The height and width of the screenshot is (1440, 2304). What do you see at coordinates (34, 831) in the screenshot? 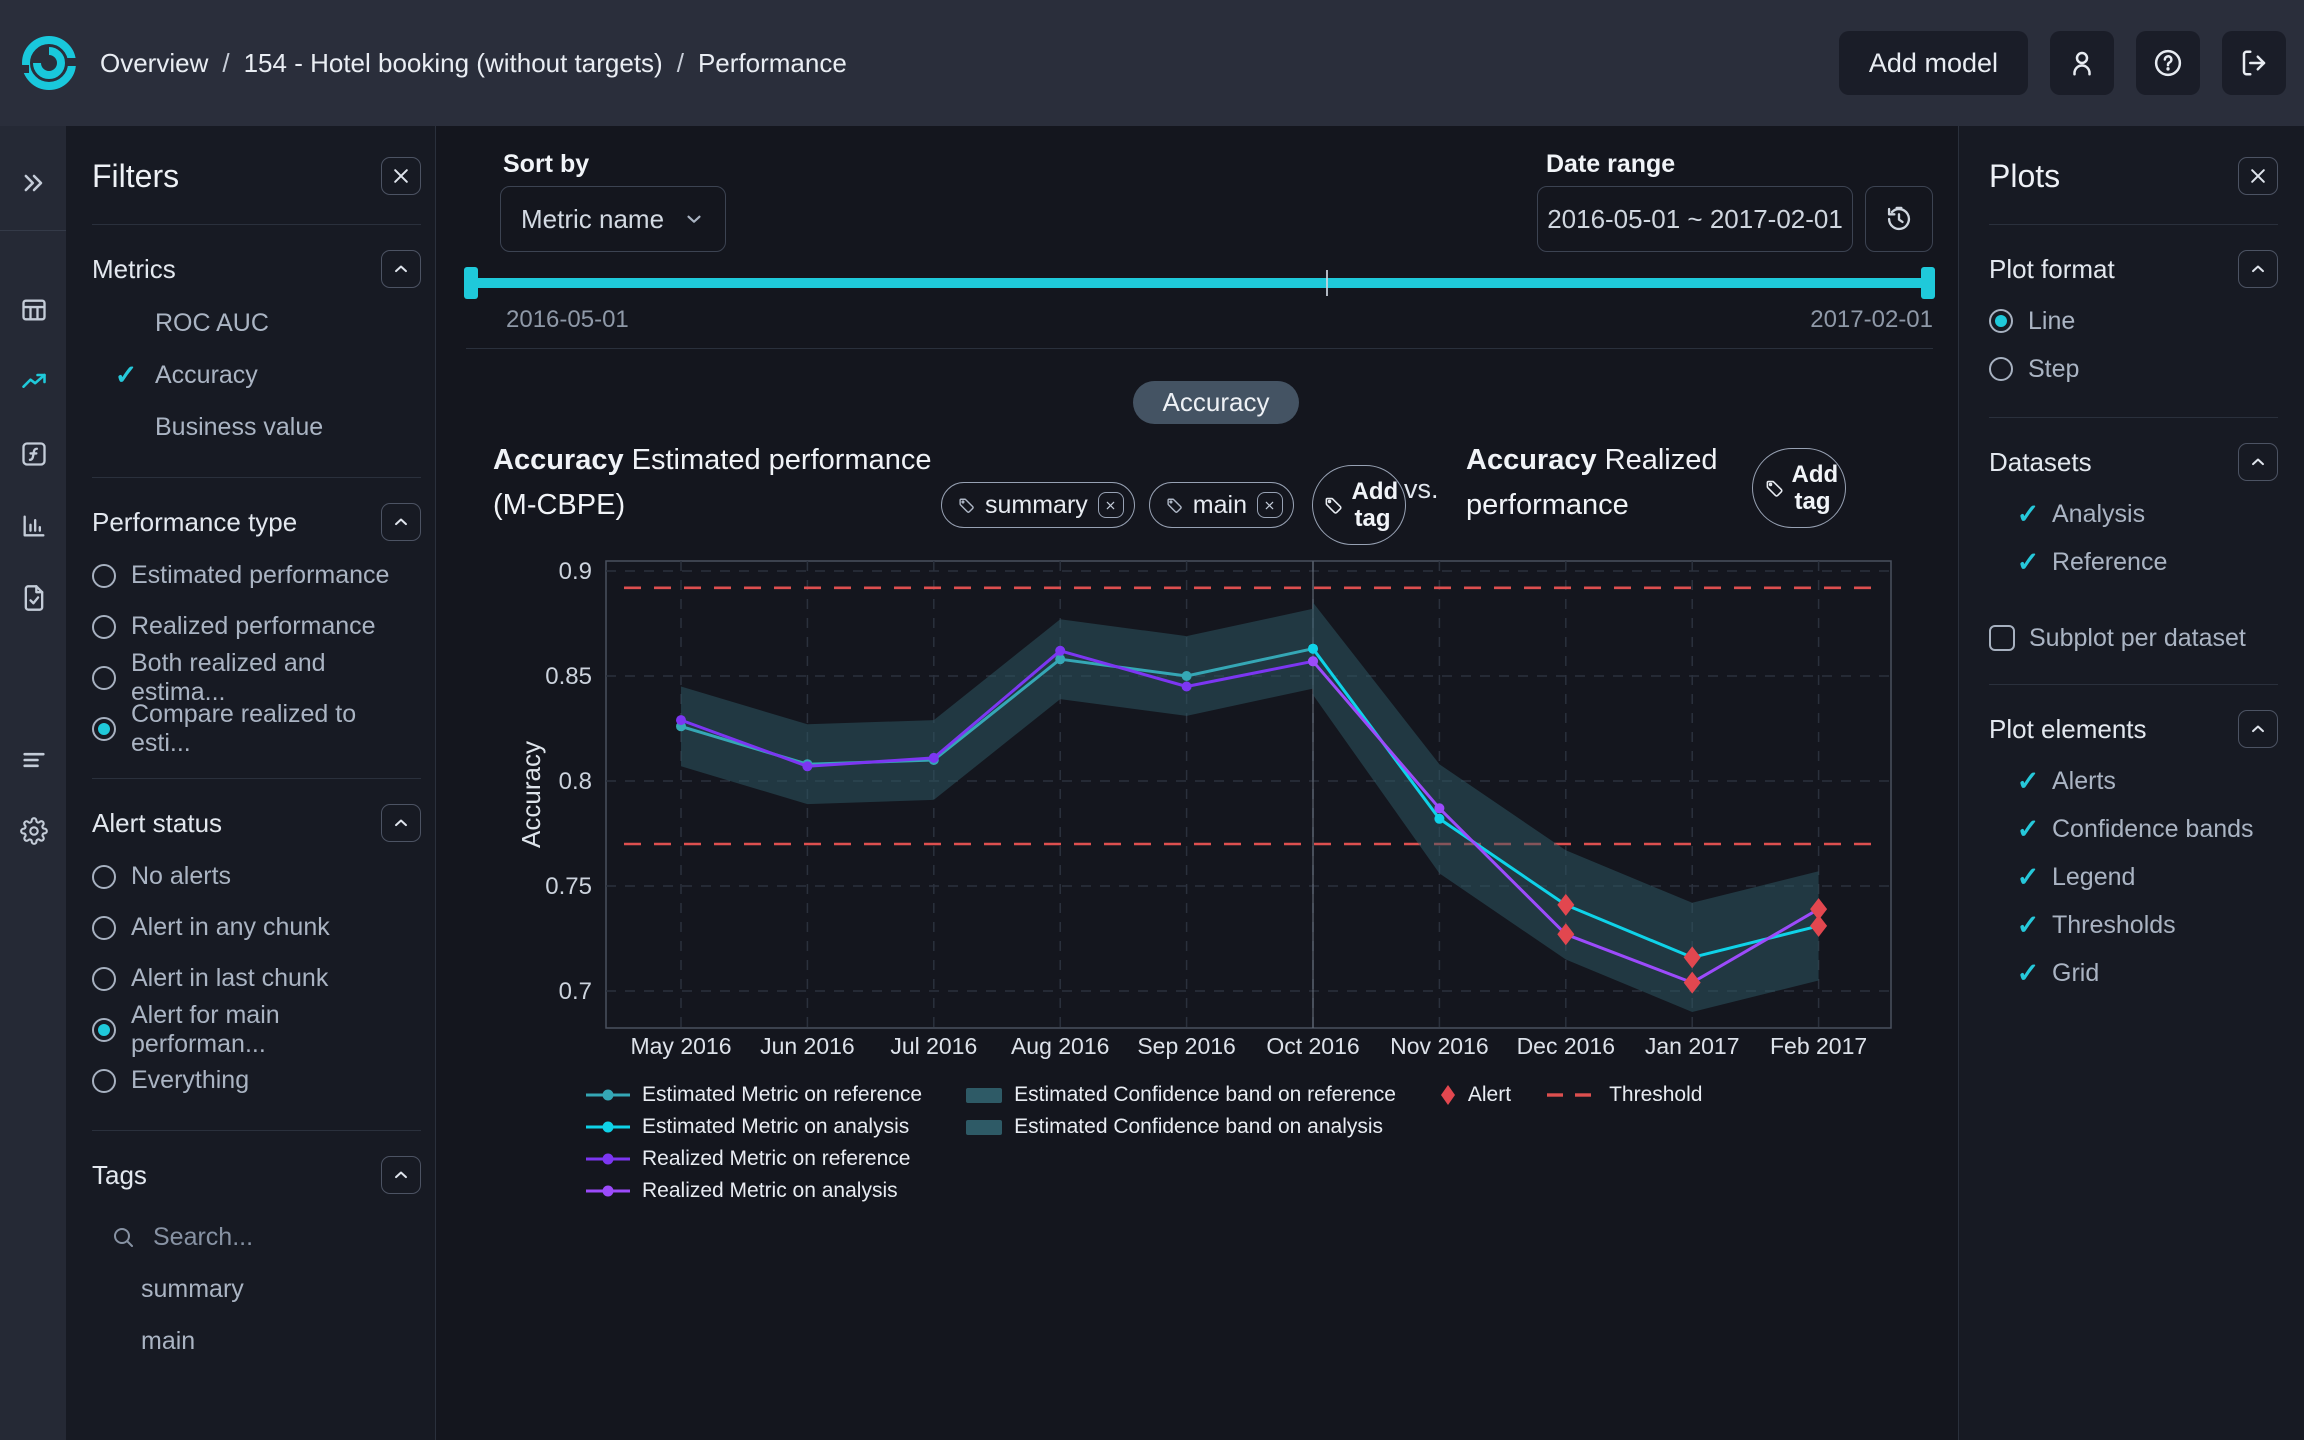
I see `rail-settings-button` at bounding box center [34, 831].